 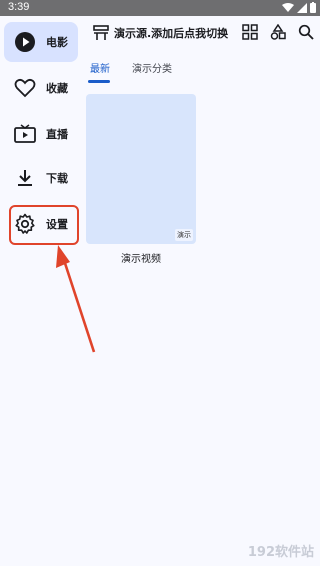 What do you see at coordinates (280, 552) in the screenshot?
I see `watermark-text: 192软件站` at bounding box center [280, 552].